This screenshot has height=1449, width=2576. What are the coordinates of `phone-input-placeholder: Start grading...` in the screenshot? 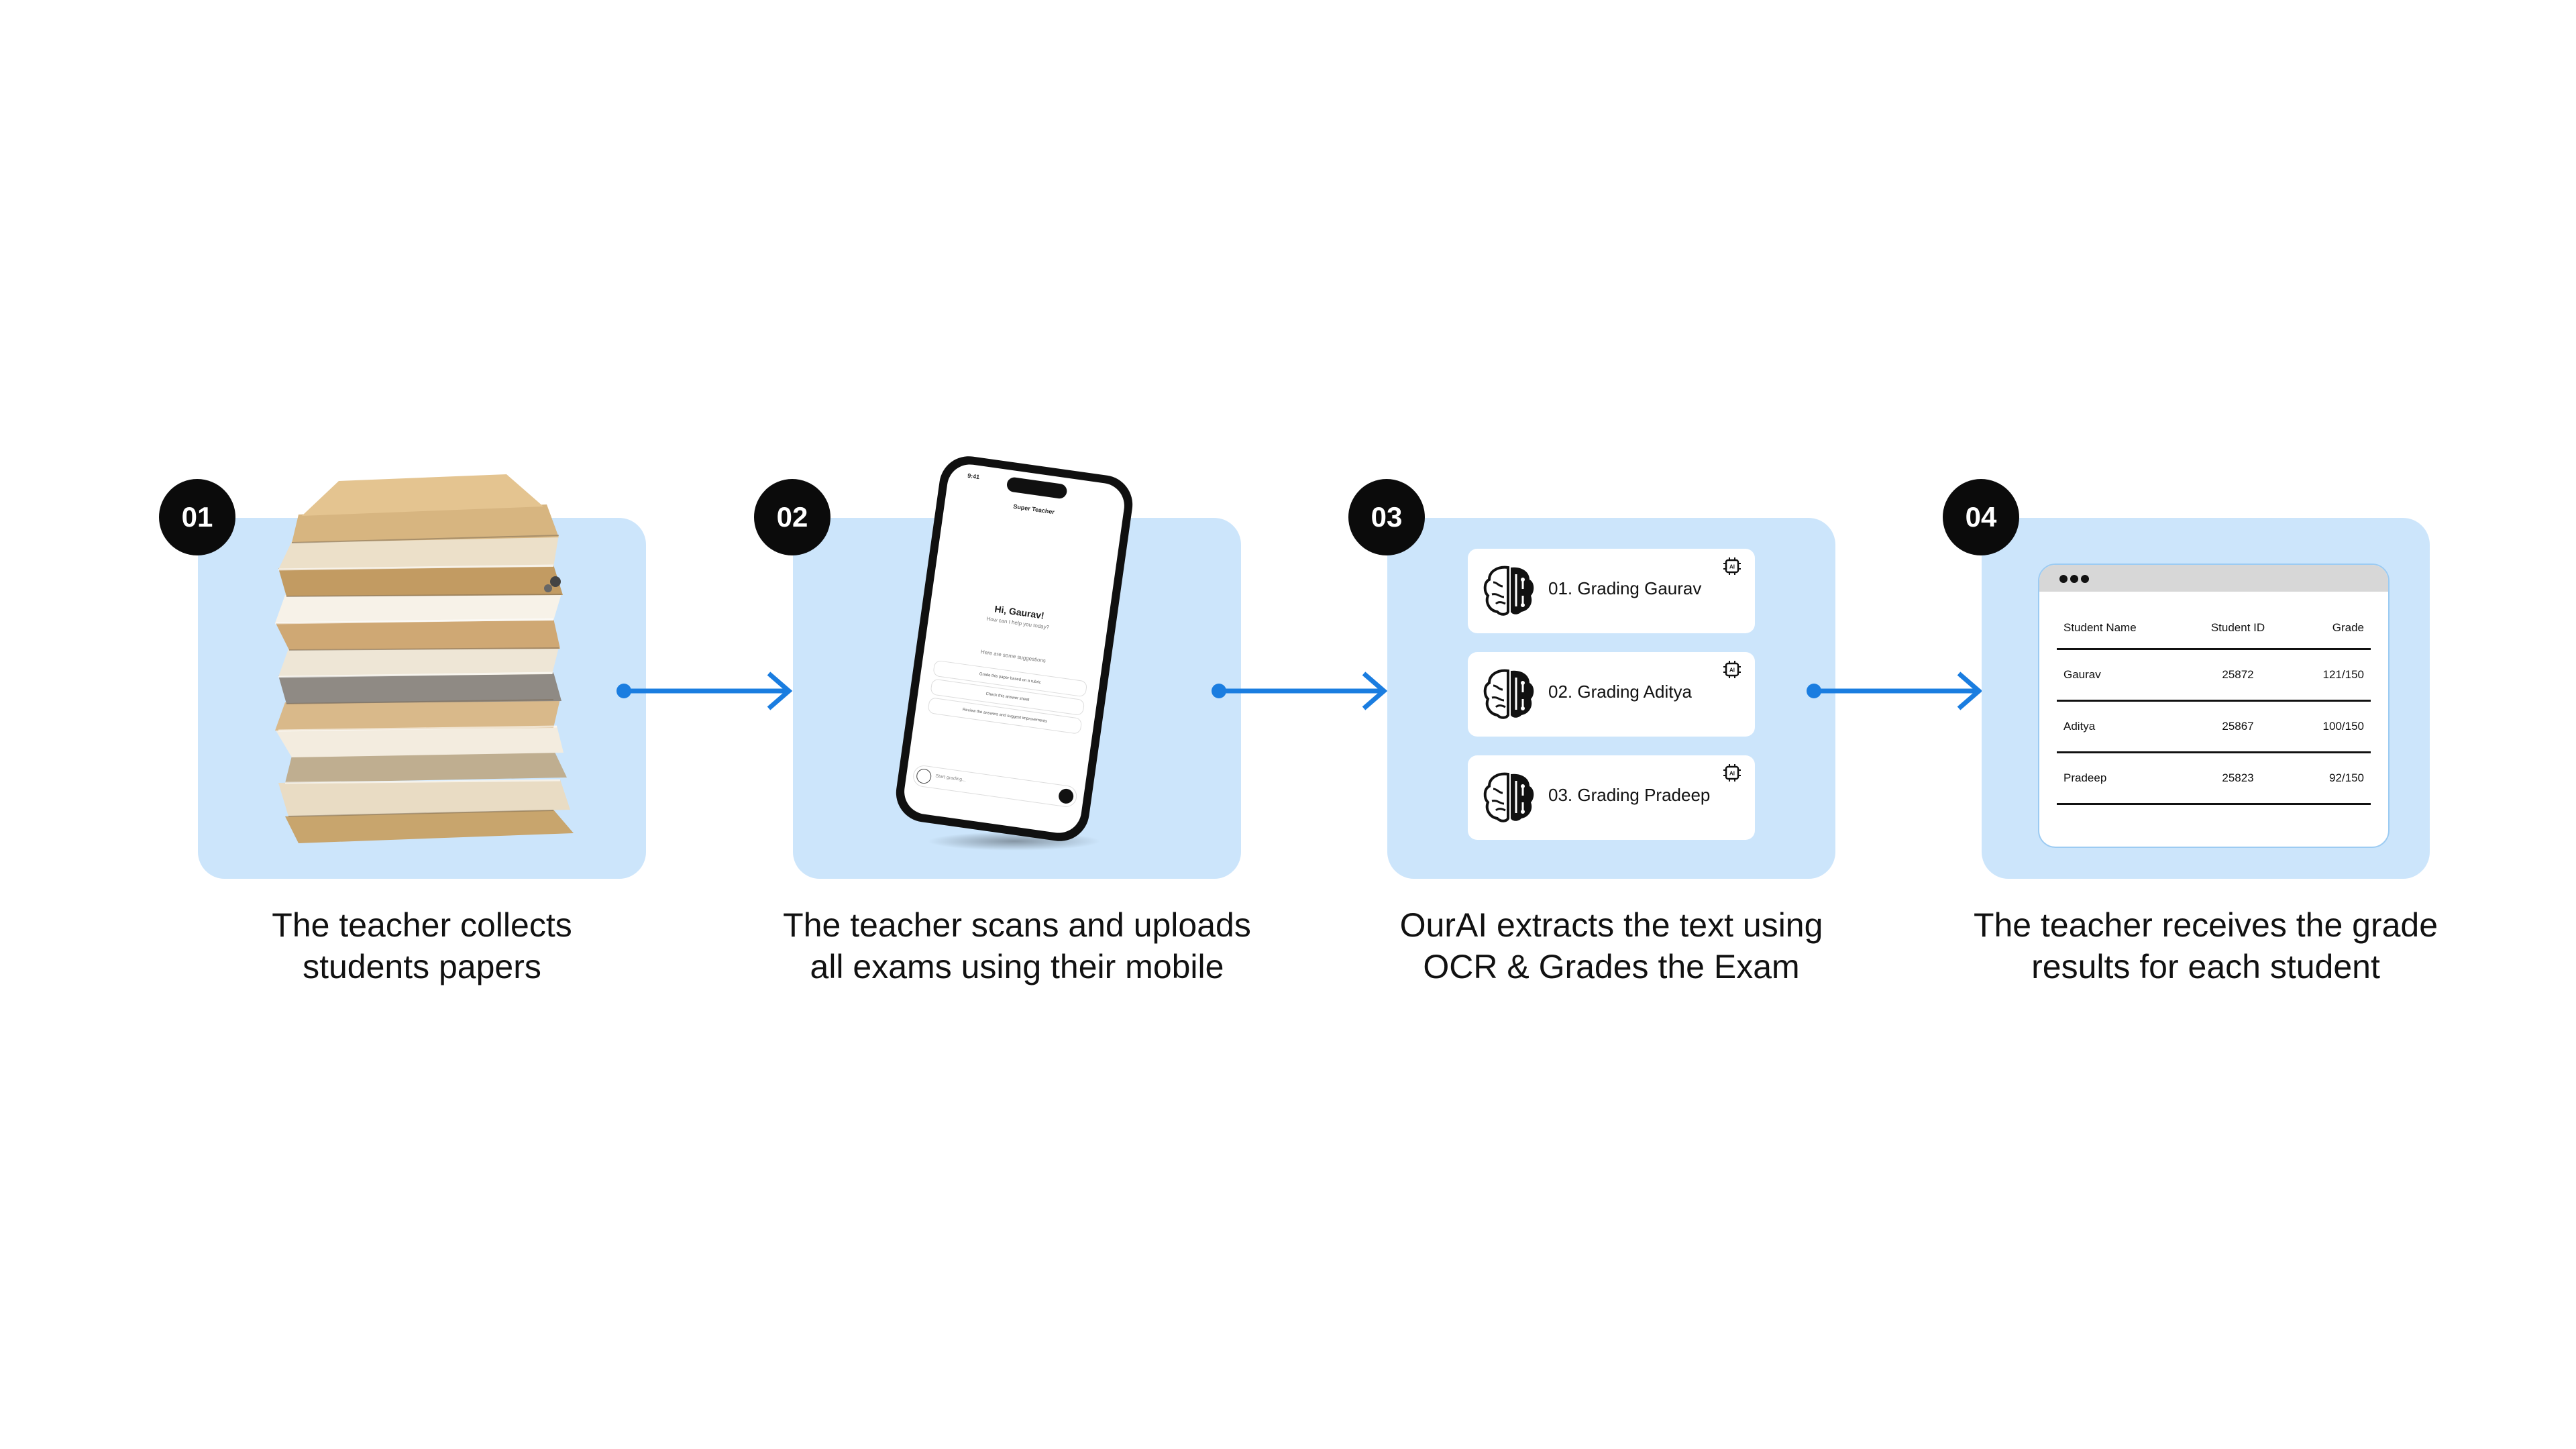 It's located at (950, 778).